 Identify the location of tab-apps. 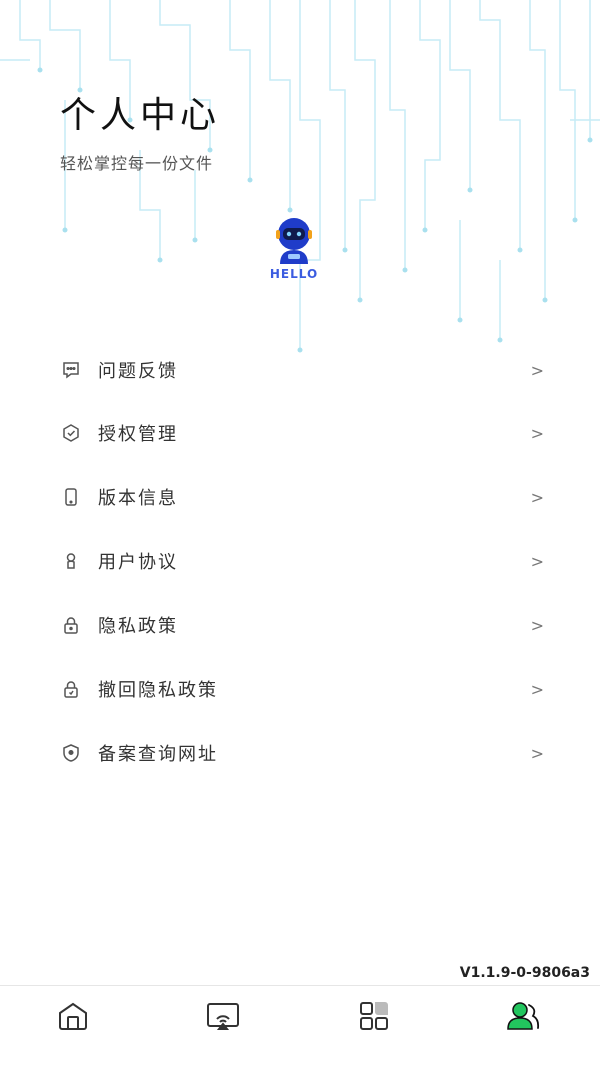
(374, 1016).